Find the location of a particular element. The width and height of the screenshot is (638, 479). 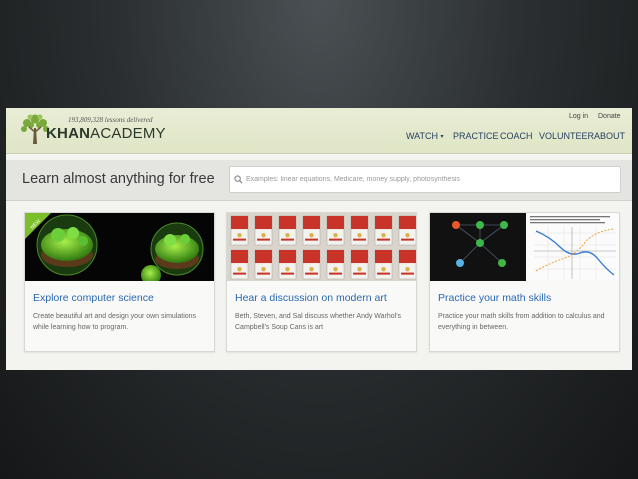

khan-academy-wordmark: KHANACADEMY is located at coordinates (106, 133).